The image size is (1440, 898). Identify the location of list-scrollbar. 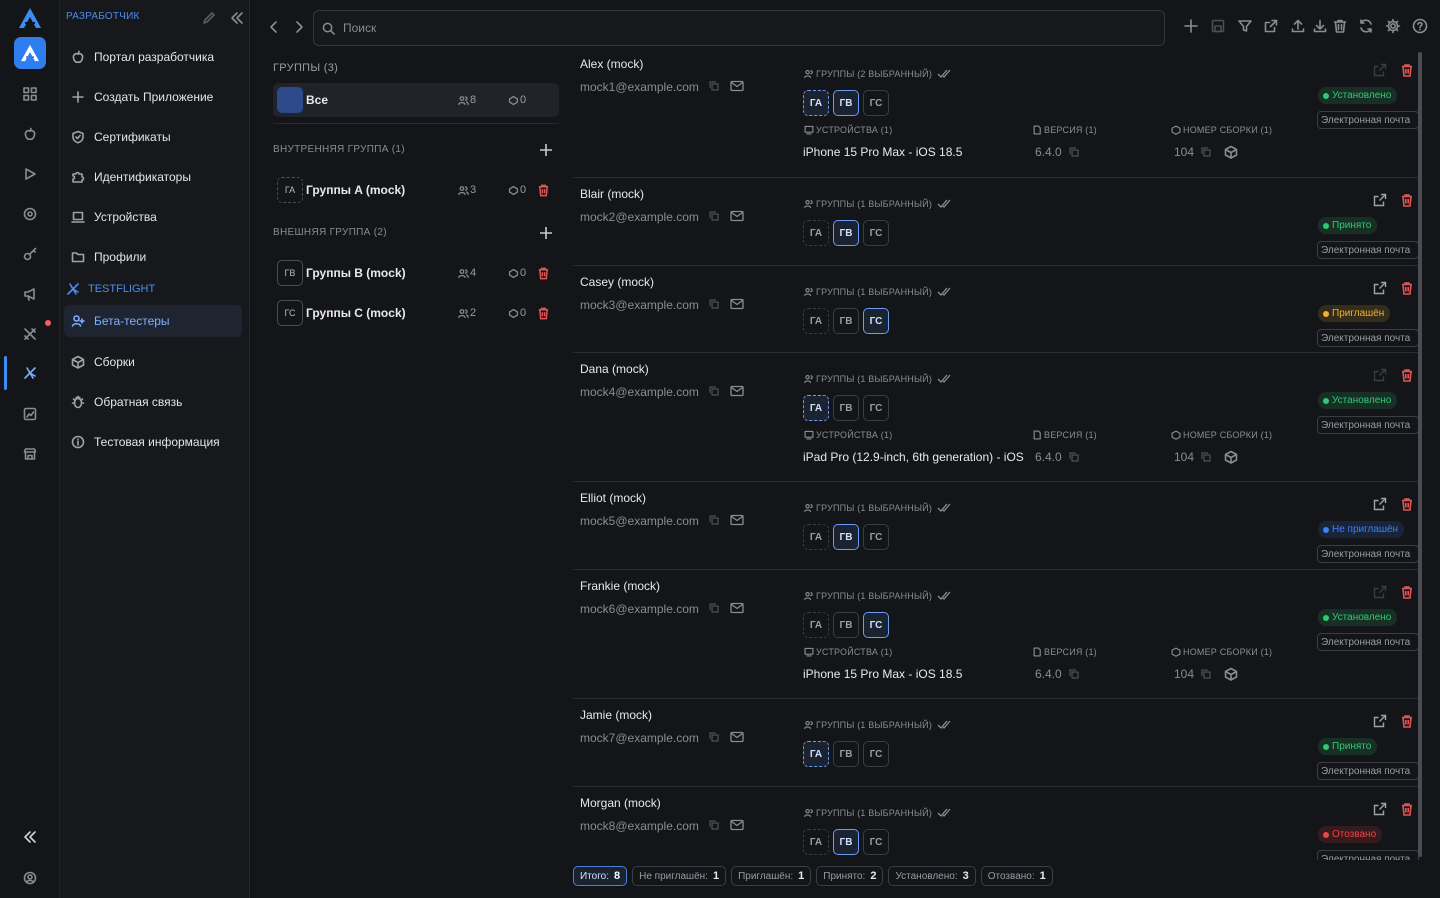
(1420, 454).